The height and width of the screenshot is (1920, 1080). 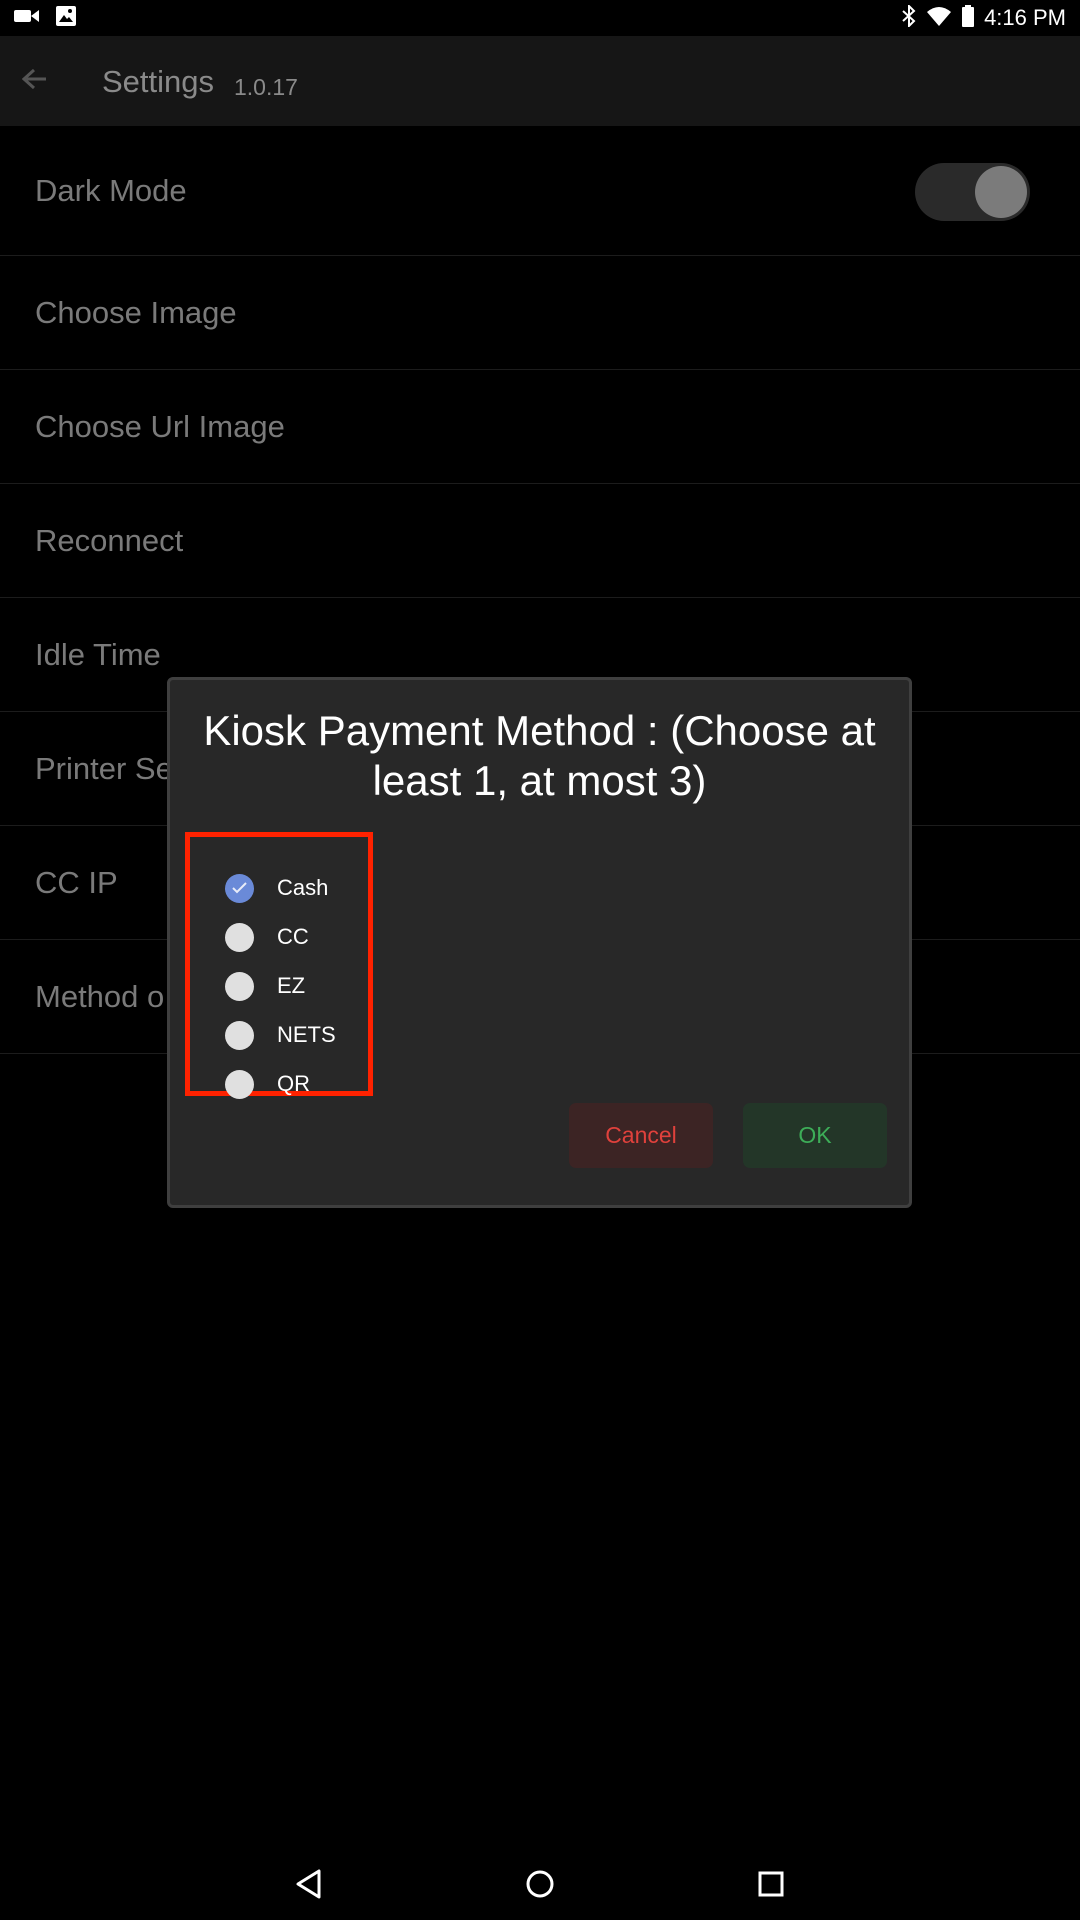 I want to click on cancel-button: Cancel, so click(x=641, y=1135).